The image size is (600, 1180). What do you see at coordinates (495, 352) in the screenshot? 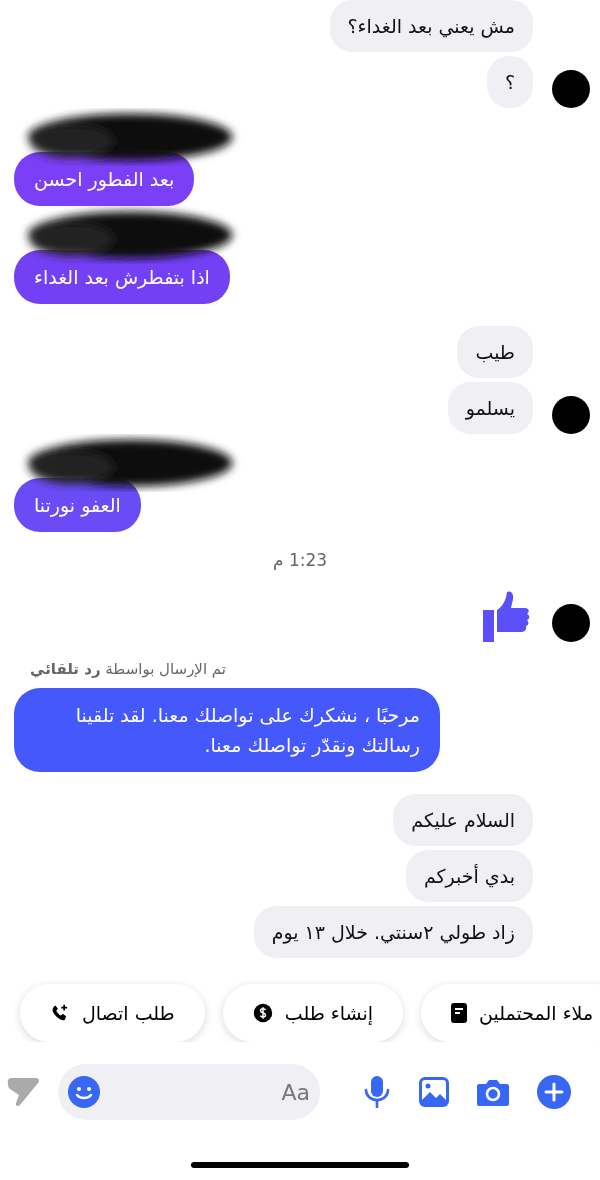
I see `message-bubble: طيب` at bounding box center [495, 352].